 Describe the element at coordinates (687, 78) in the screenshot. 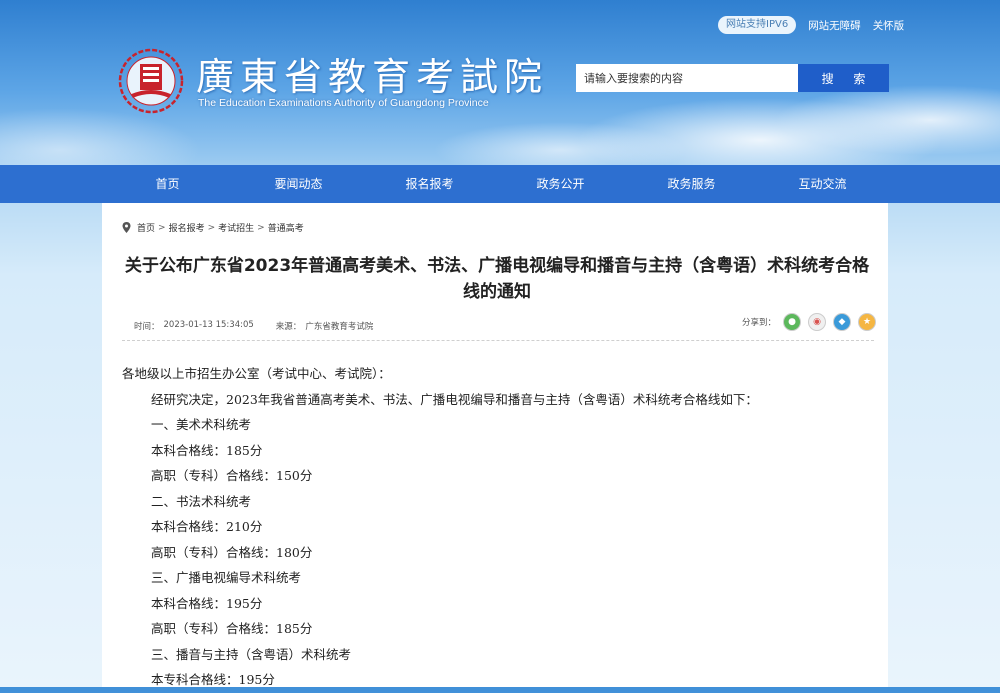

I see `search-input` at that location.